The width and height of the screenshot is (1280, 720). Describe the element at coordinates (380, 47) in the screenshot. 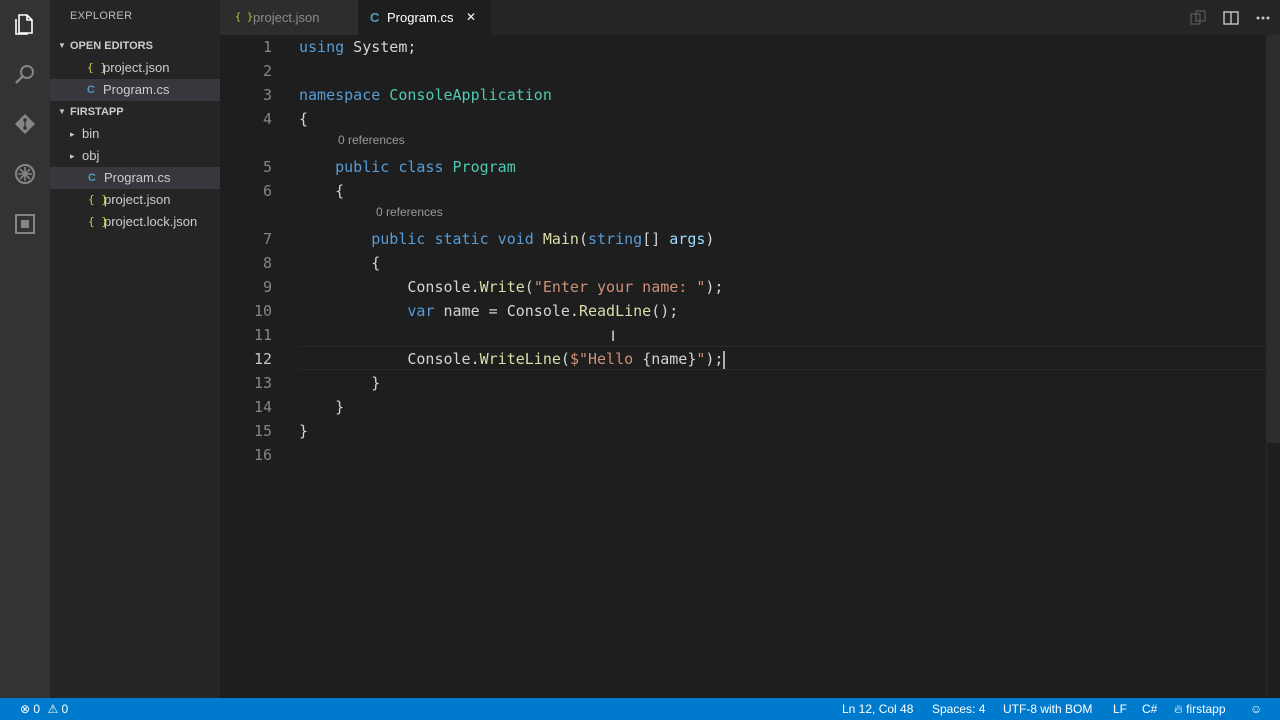

I see `code-token: System;` at that location.